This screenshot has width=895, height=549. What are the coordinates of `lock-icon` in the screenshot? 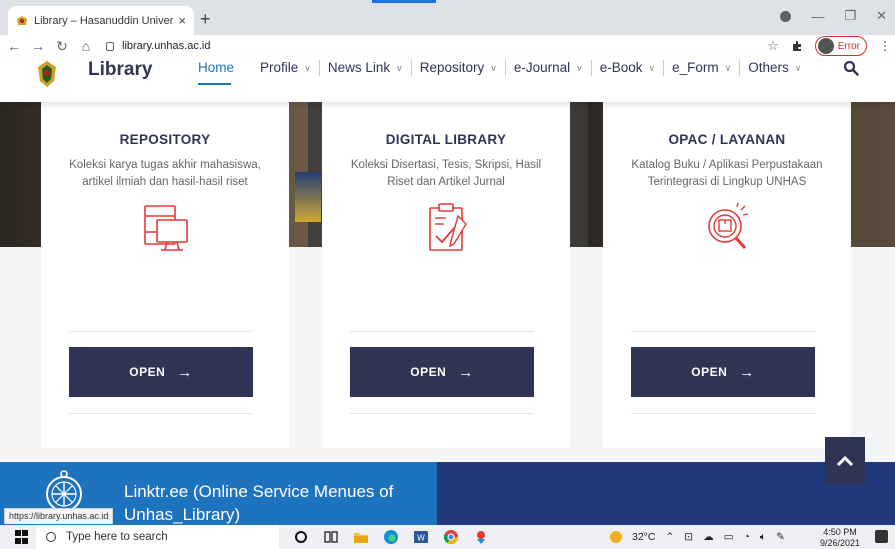 It's located at (110, 46).